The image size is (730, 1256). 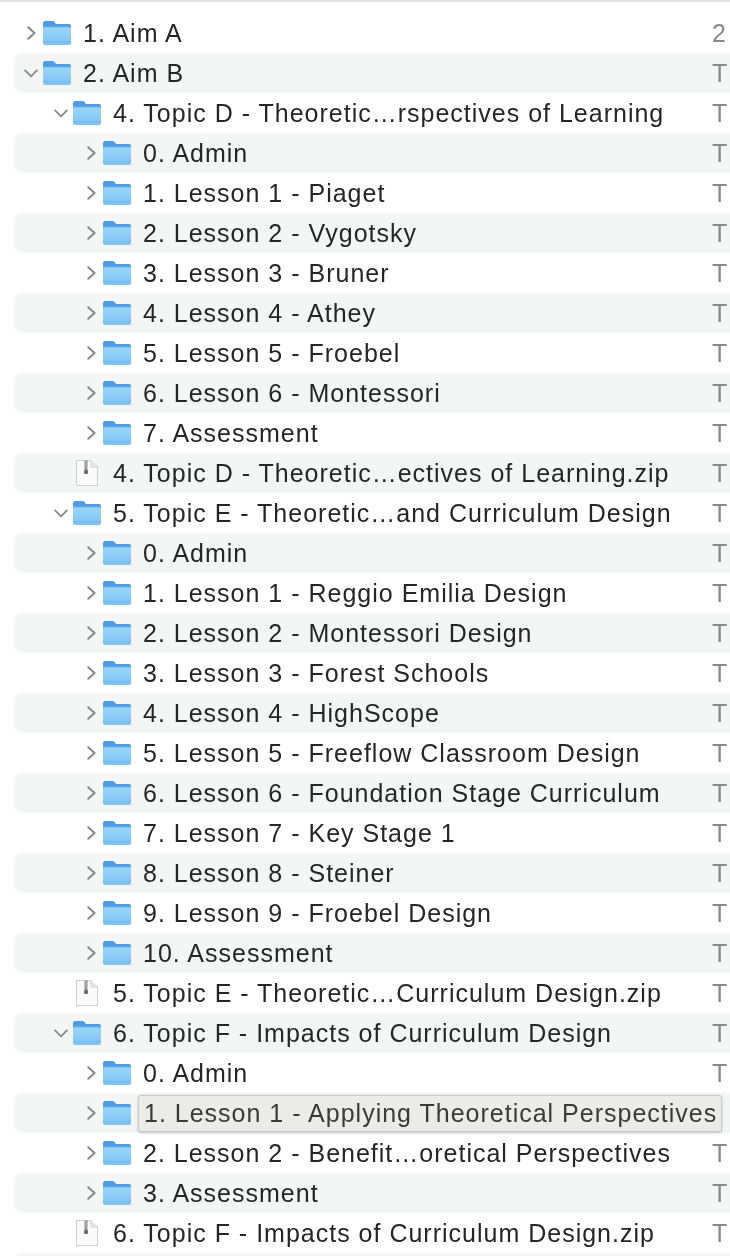 What do you see at coordinates (392, 513) in the screenshot?
I see `file-name: 5. Topic E - Theoretic…and Curriculum Design` at bounding box center [392, 513].